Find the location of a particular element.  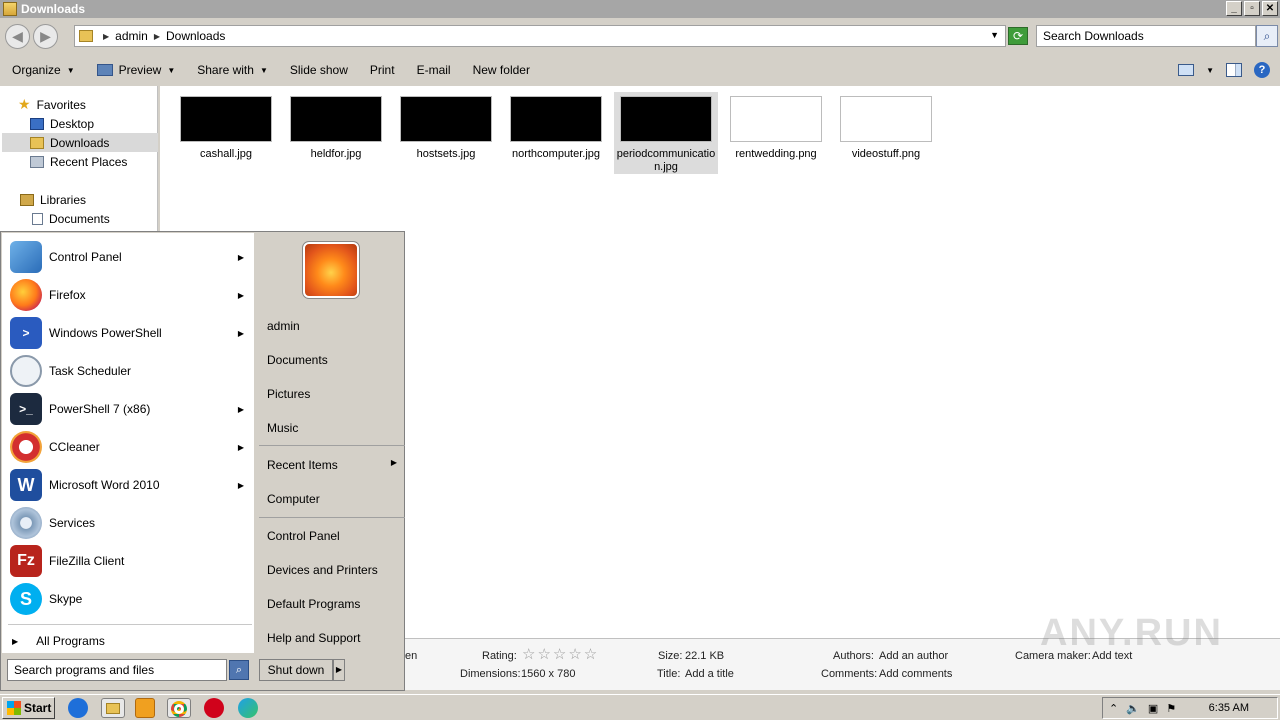

program-services: Services is located at coordinates (128, 523).